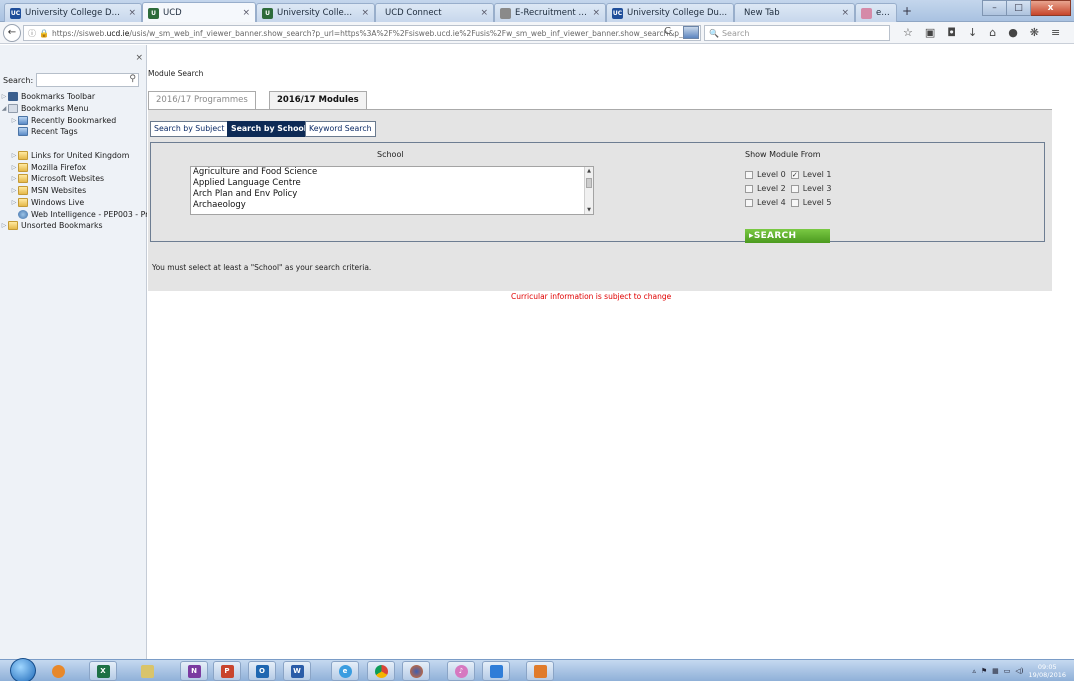 The height and width of the screenshot is (681, 1074). I want to click on back-arrow-icon: ←, so click(12, 33).